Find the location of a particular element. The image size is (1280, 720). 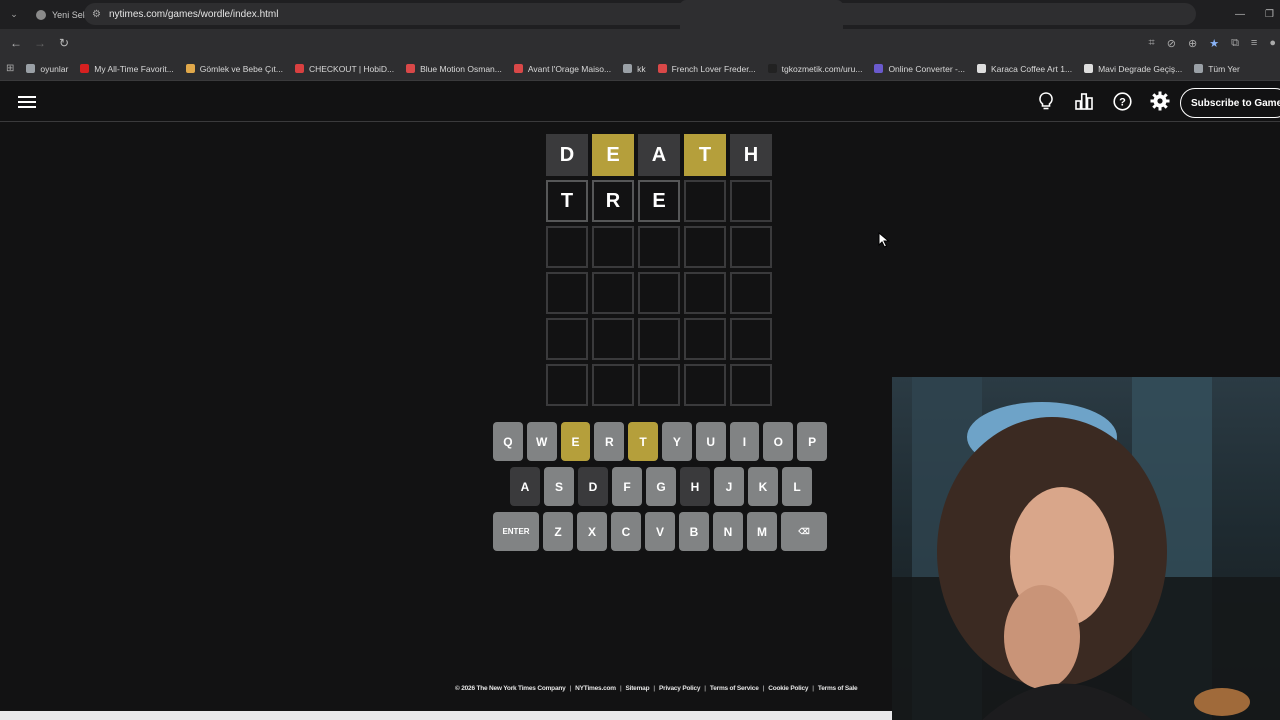

key-t: T is located at coordinates (643, 441).